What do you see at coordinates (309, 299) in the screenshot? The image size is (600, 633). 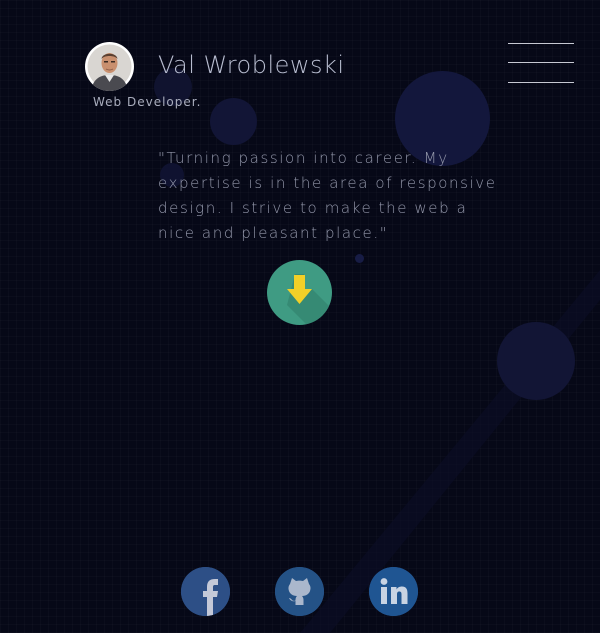 I see `arrow-down-icon` at bounding box center [309, 299].